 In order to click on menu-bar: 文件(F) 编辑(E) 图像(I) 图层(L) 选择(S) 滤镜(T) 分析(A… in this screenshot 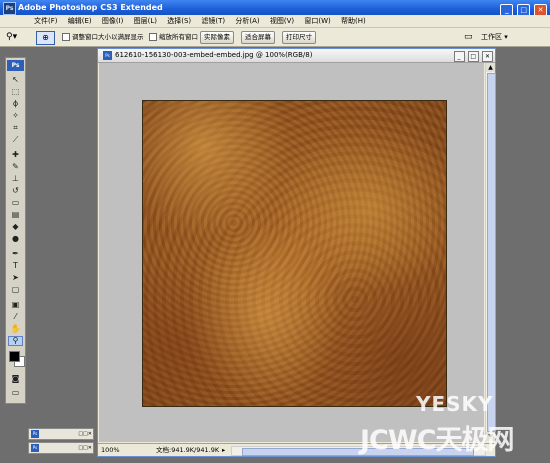, I will do `click(275, 21)`.